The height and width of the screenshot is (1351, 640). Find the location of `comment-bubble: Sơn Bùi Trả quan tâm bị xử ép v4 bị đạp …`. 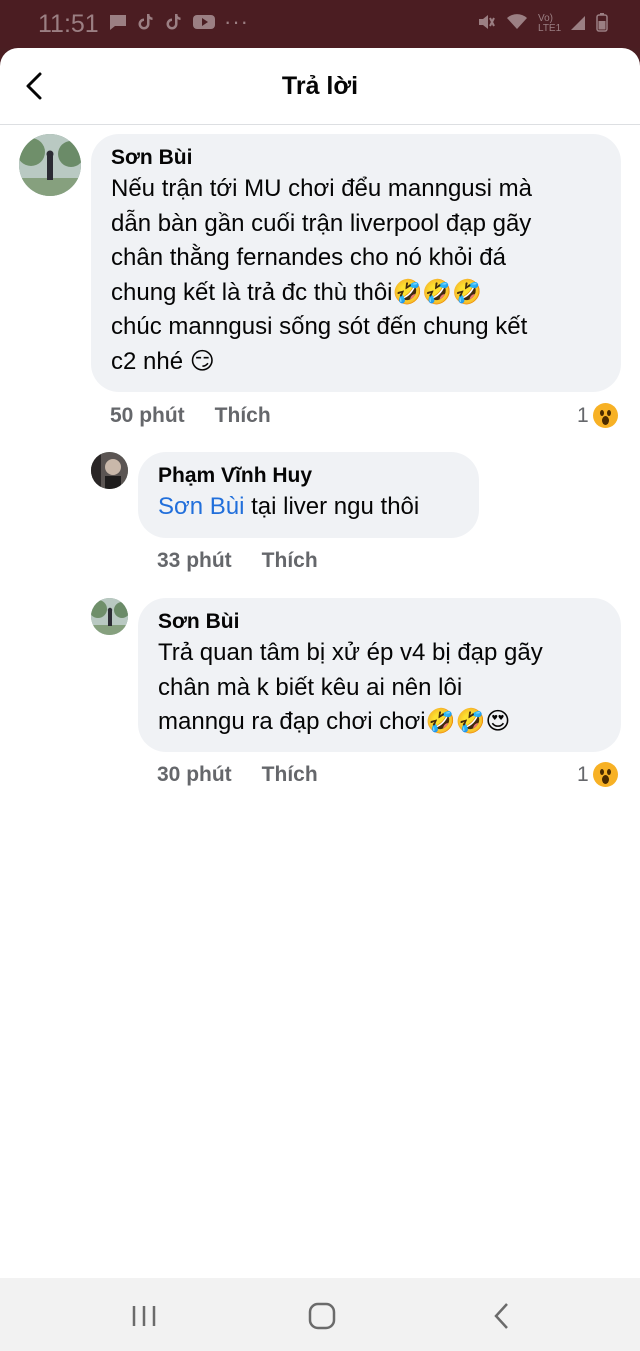

comment-bubble: Sơn Bùi Trả quan tâm bị xử ép v4 bị đạp … is located at coordinates (379, 675).